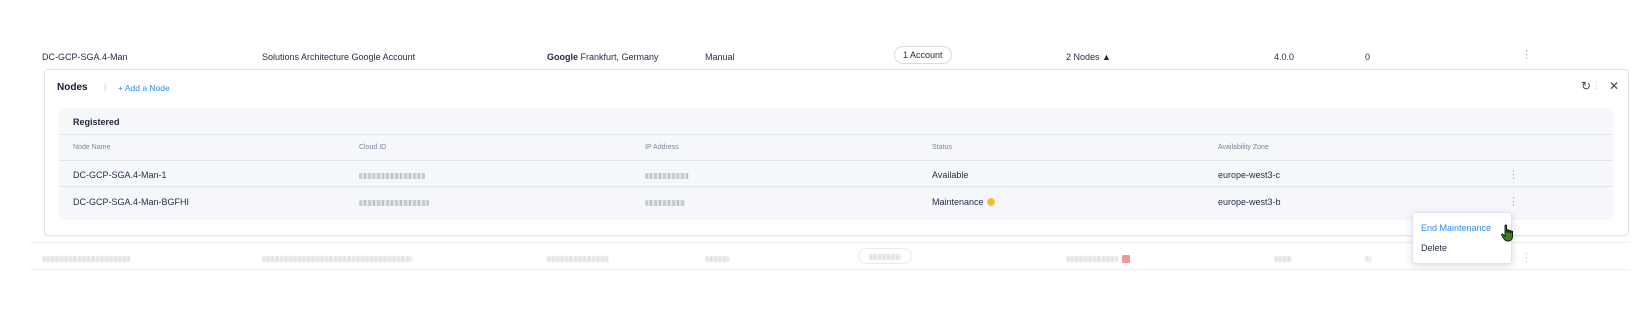  What do you see at coordinates (1434, 248) in the screenshot?
I see `delete-menu-item: Delete` at bounding box center [1434, 248].